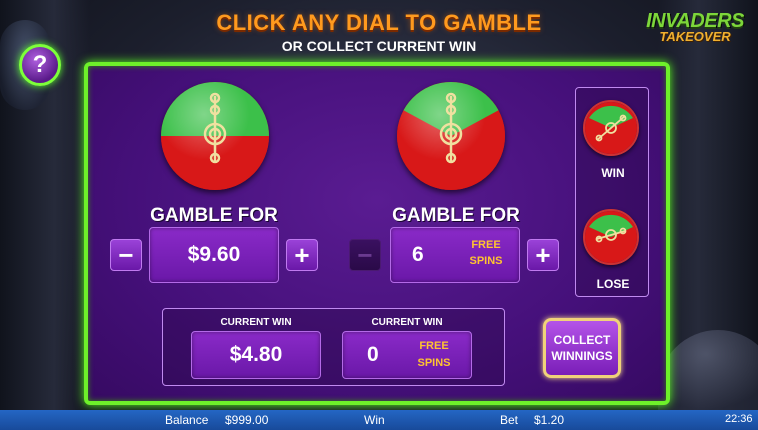 The width and height of the screenshot is (758, 430). Describe the element at coordinates (434, 346) in the screenshot. I see `current-win-spins-free: FREE` at that location.